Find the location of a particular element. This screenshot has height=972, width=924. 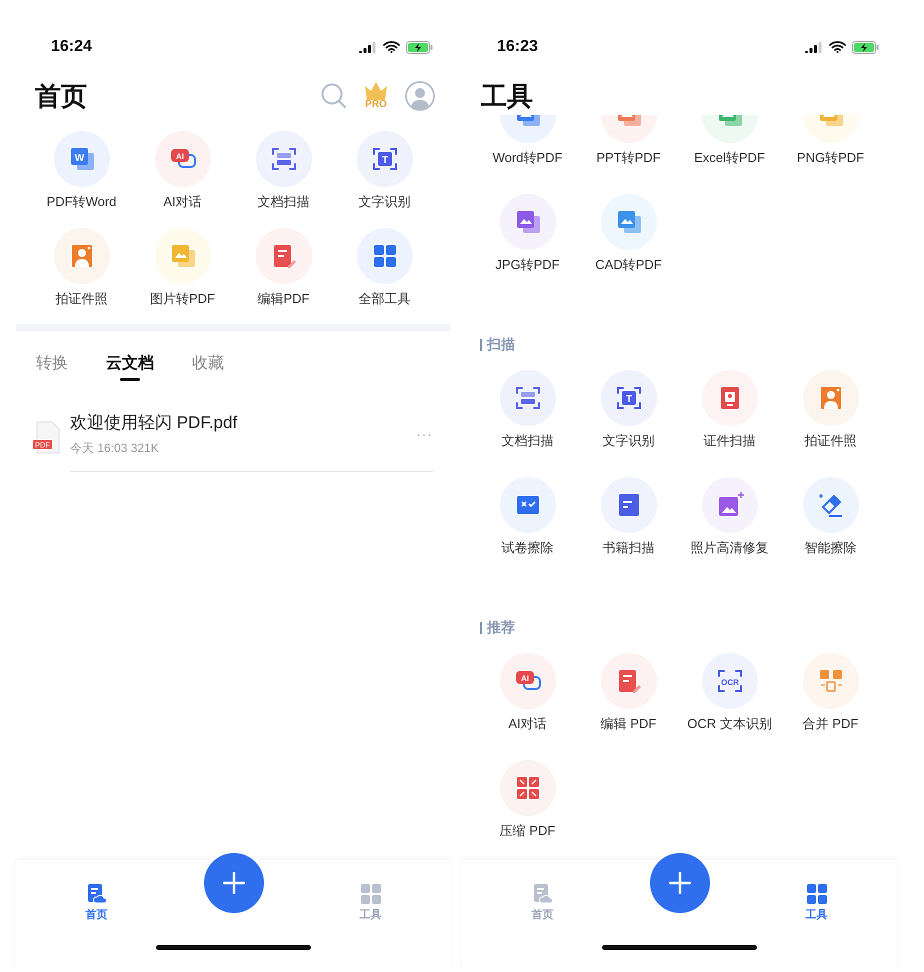

tool-button: JPG转PDF is located at coordinates (527, 234).